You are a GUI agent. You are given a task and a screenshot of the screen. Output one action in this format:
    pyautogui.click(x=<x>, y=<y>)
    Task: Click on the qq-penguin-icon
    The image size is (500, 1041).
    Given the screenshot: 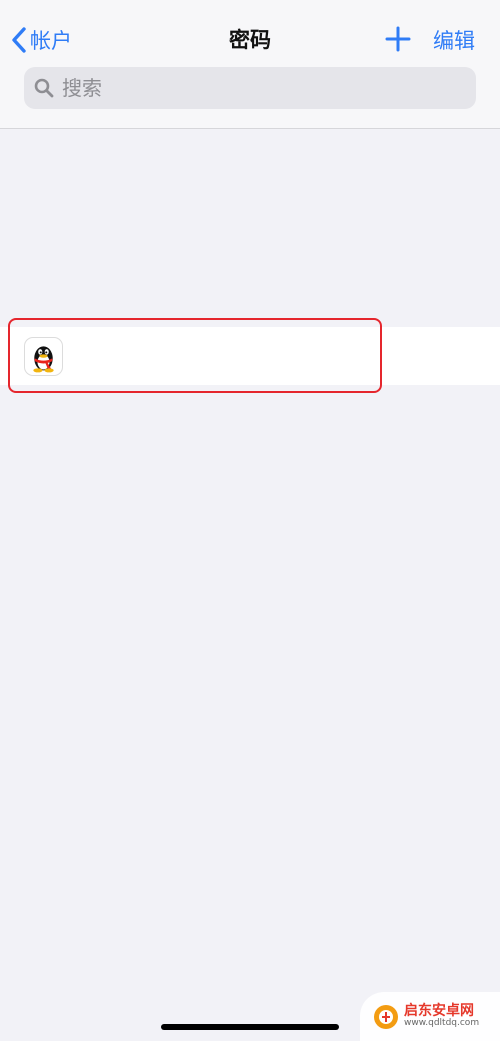 What is the action you would take?
    pyautogui.click(x=43, y=359)
    